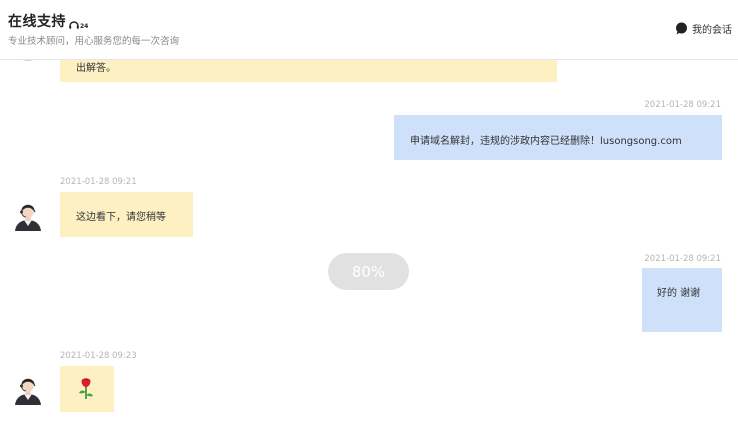 The height and width of the screenshot is (424, 738). I want to click on page-subtitle: 专业技术顾问，用心服务您的每一次咨询, so click(94, 41).